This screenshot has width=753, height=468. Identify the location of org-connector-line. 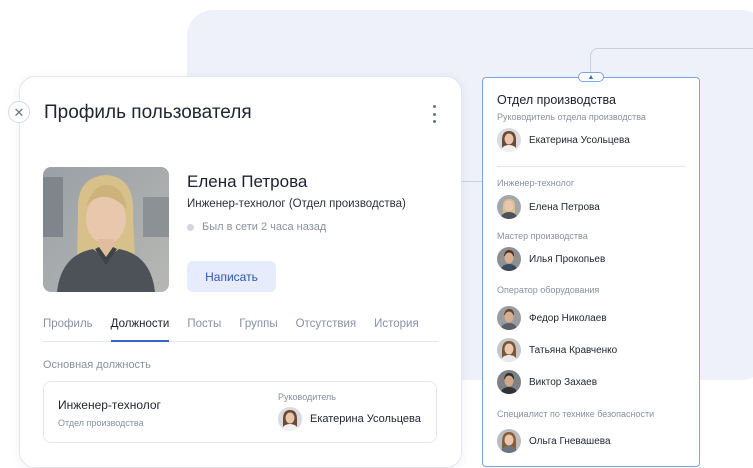
(472, 181).